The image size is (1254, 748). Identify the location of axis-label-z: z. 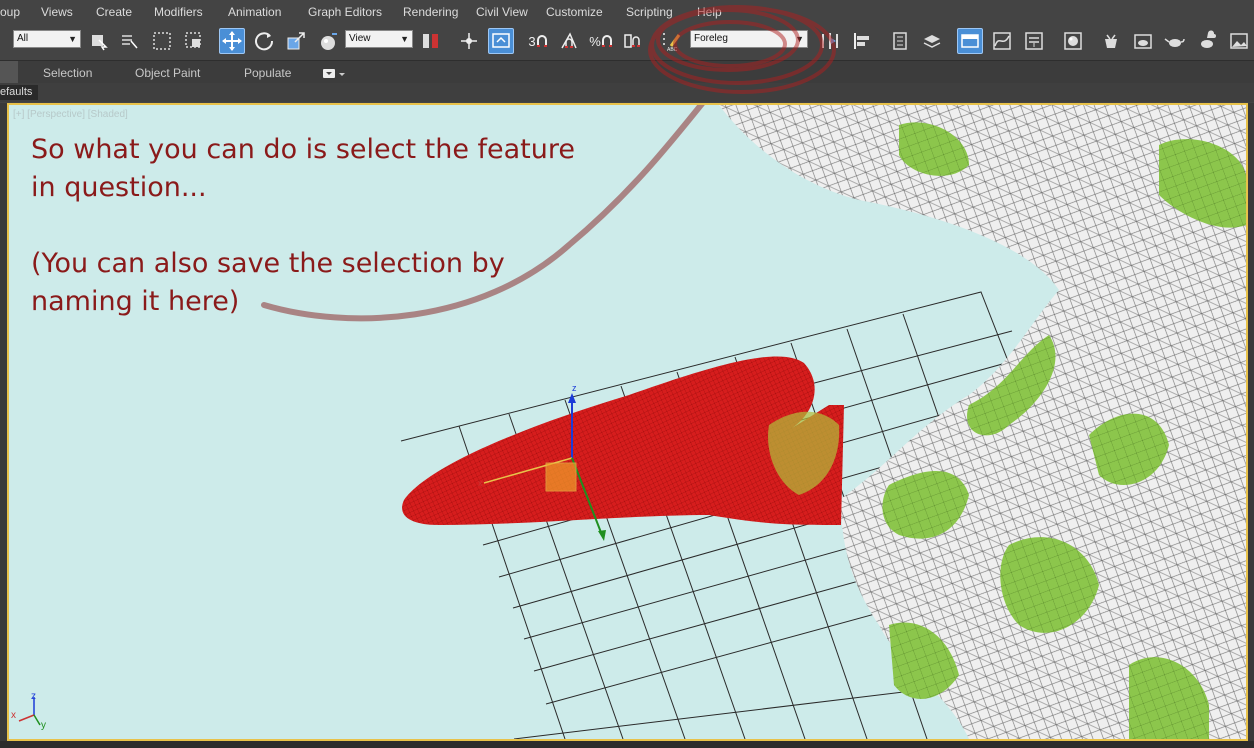
(33, 696).